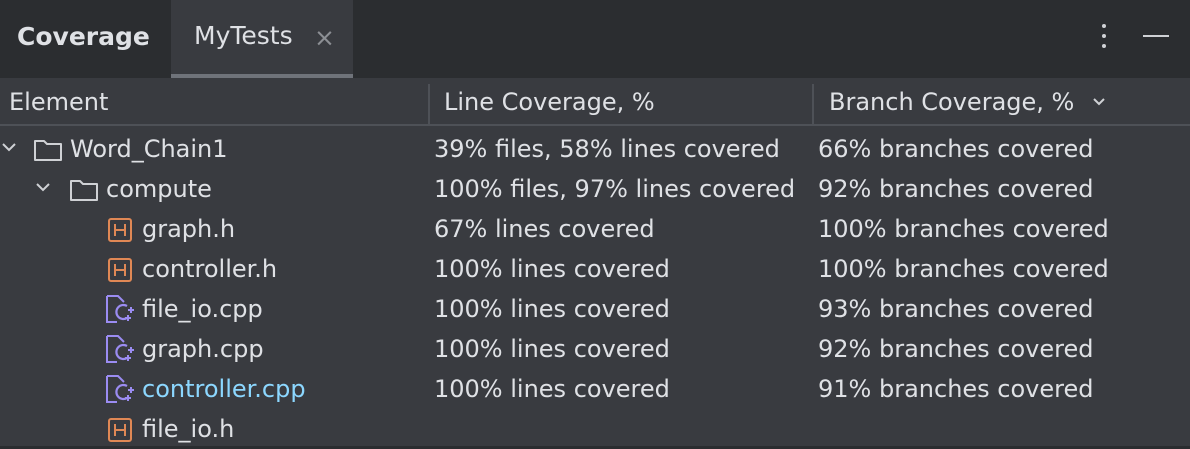  I want to click on tab-mytests: MyTests ×, so click(262, 39).